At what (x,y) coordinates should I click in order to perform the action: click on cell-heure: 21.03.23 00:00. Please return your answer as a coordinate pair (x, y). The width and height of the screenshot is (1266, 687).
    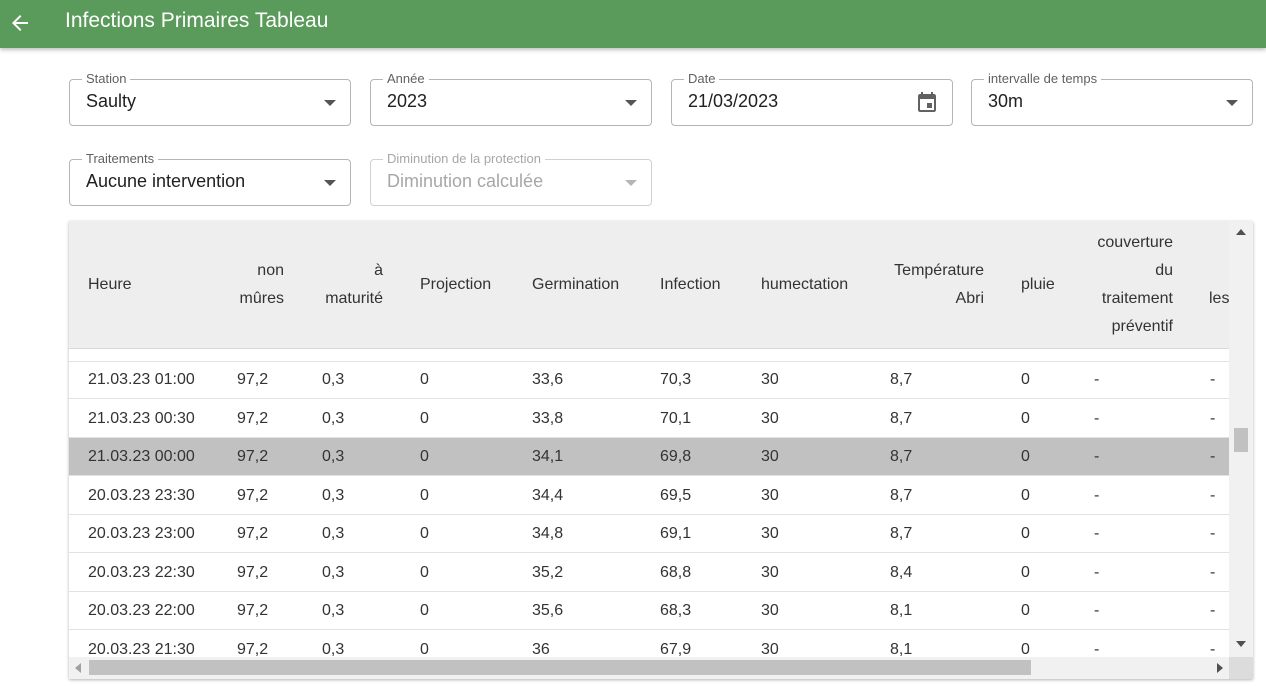
    Looking at the image, I should click on (141, 456).